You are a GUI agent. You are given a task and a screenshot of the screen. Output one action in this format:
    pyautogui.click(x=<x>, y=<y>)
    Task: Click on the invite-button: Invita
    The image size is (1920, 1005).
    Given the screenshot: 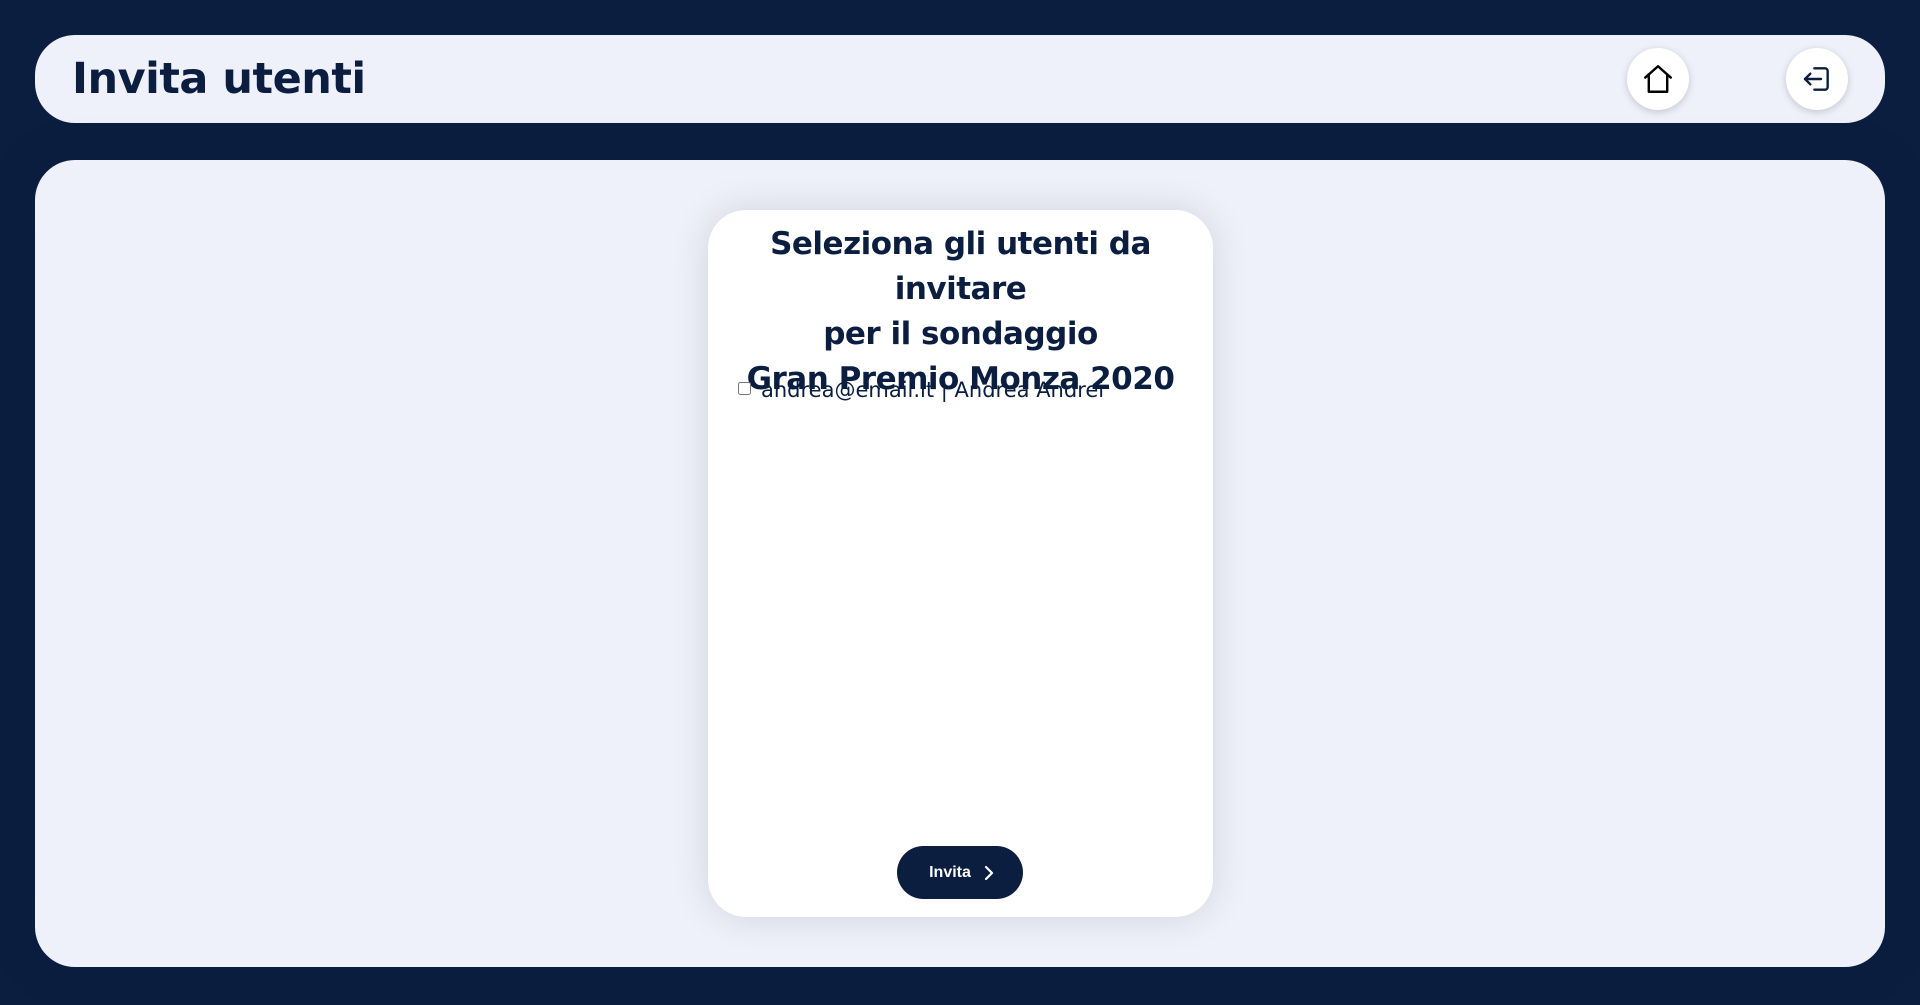 What is the action you would take?
    pyautogui.click(x=960, y=872)
    